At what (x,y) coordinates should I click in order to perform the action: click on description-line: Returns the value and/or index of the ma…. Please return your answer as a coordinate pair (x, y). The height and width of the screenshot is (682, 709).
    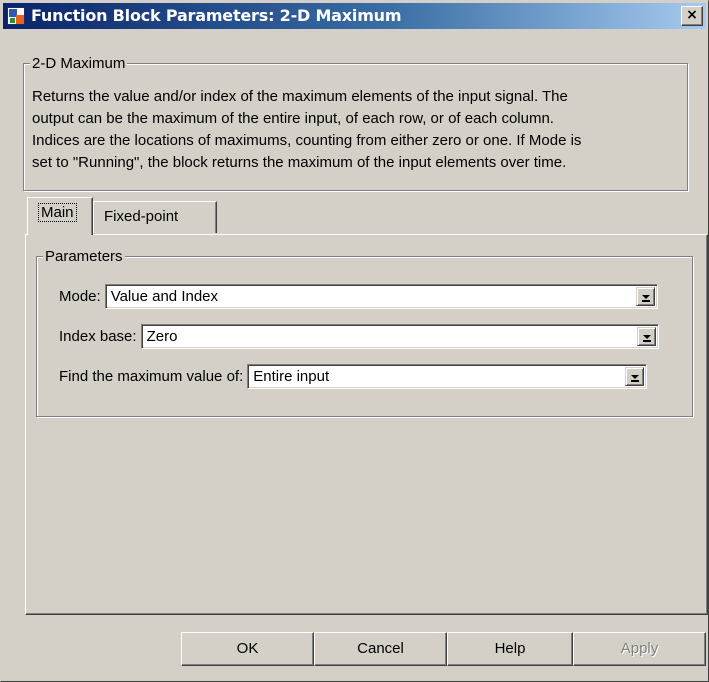
    Looking at the image, I should click on (300, 96).